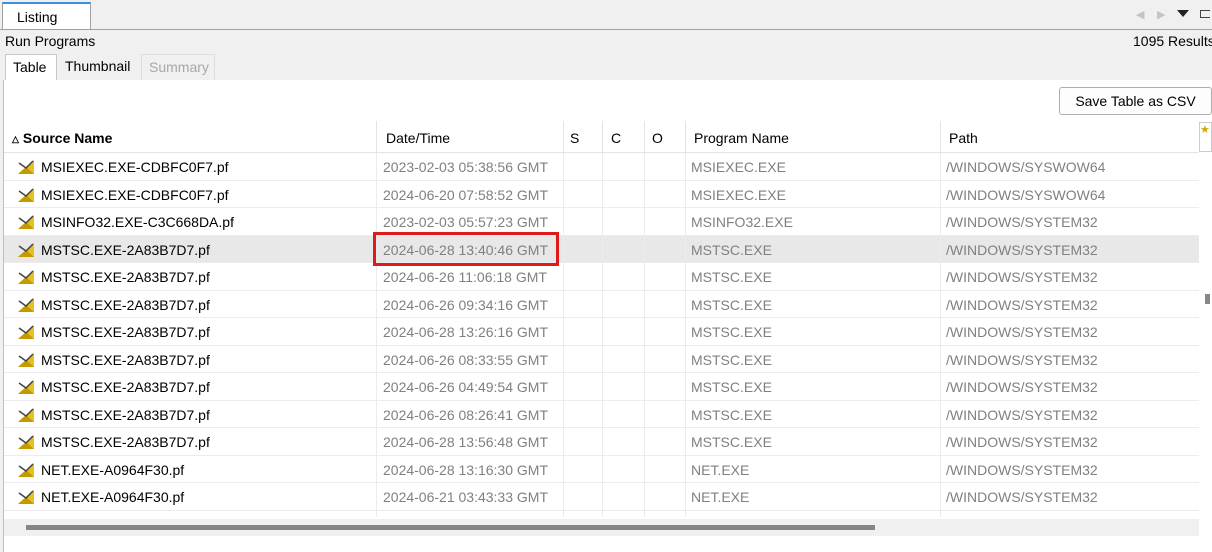 The image size is (1212, 552). Describe the element at coordinates (1140, 14) in the screenshot. I see `back-arrow-icon: ◀` at that location.